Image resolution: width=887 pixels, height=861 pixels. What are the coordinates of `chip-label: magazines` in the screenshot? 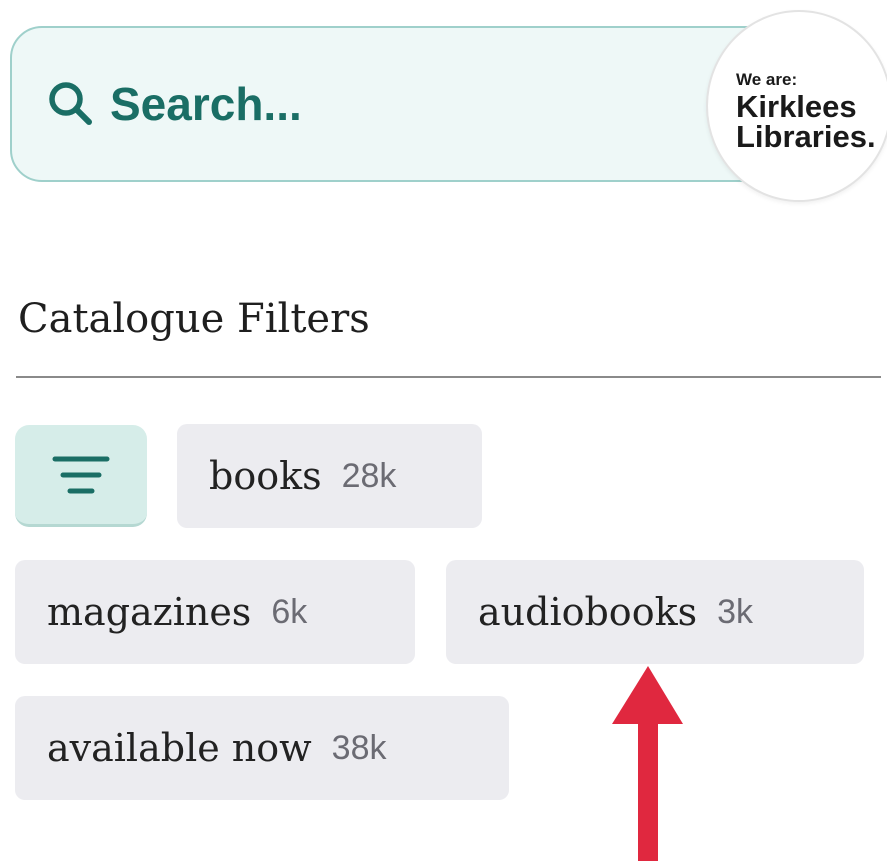 It's located at (149, 612).